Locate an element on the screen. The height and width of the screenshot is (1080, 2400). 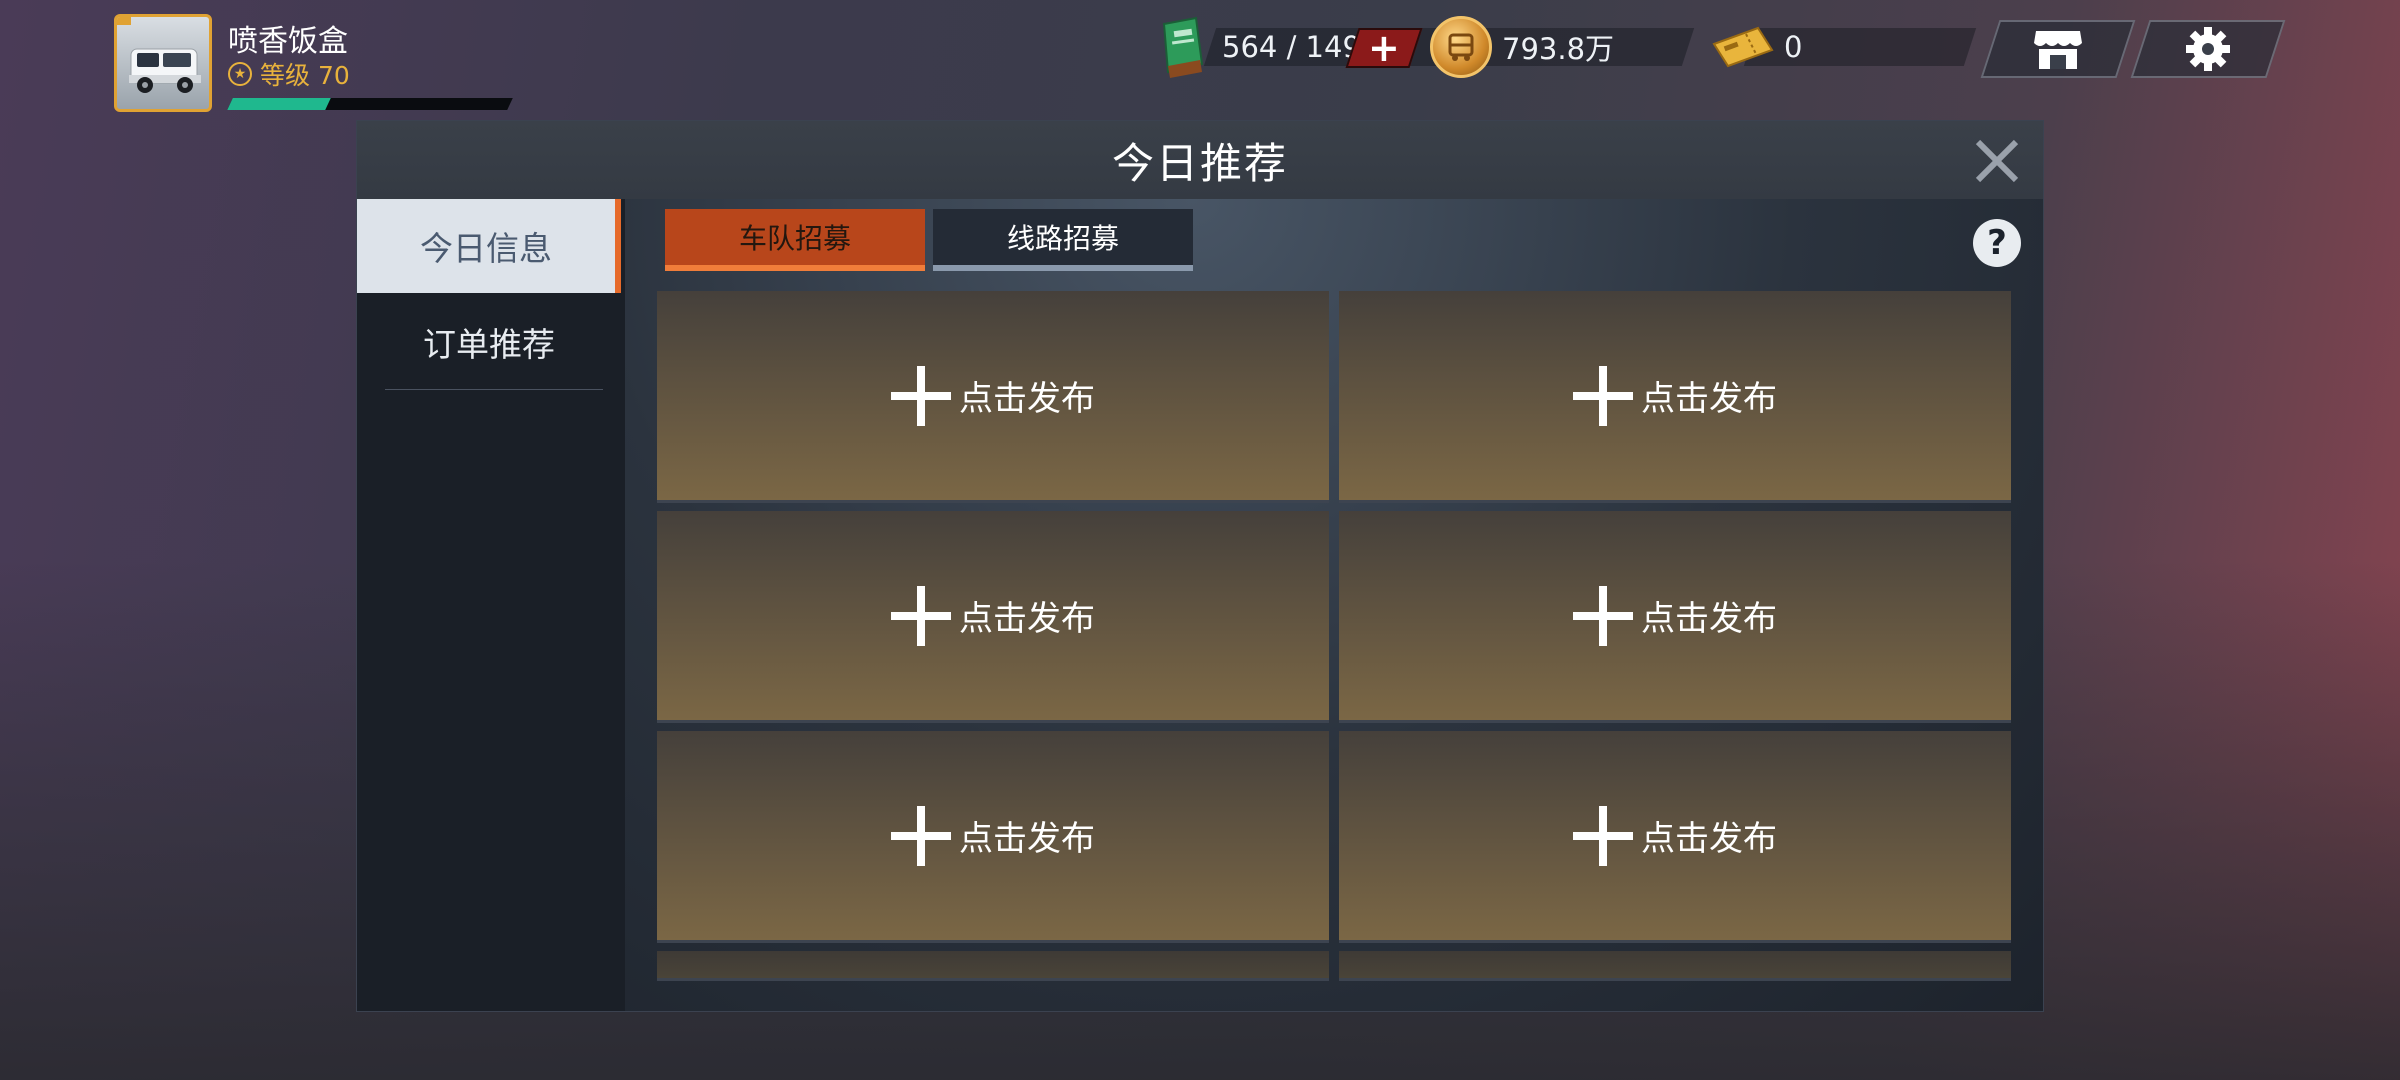
dialog-header: 今日推荐 is located at coordinates (1200, 160).